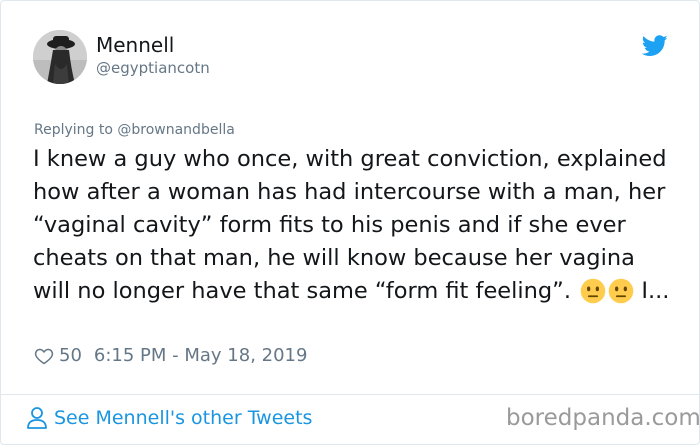  Describe the element at coordinates (603, 418) in the screenshot. I see `boredpanda-watermark: boredpanda.com` at that location.